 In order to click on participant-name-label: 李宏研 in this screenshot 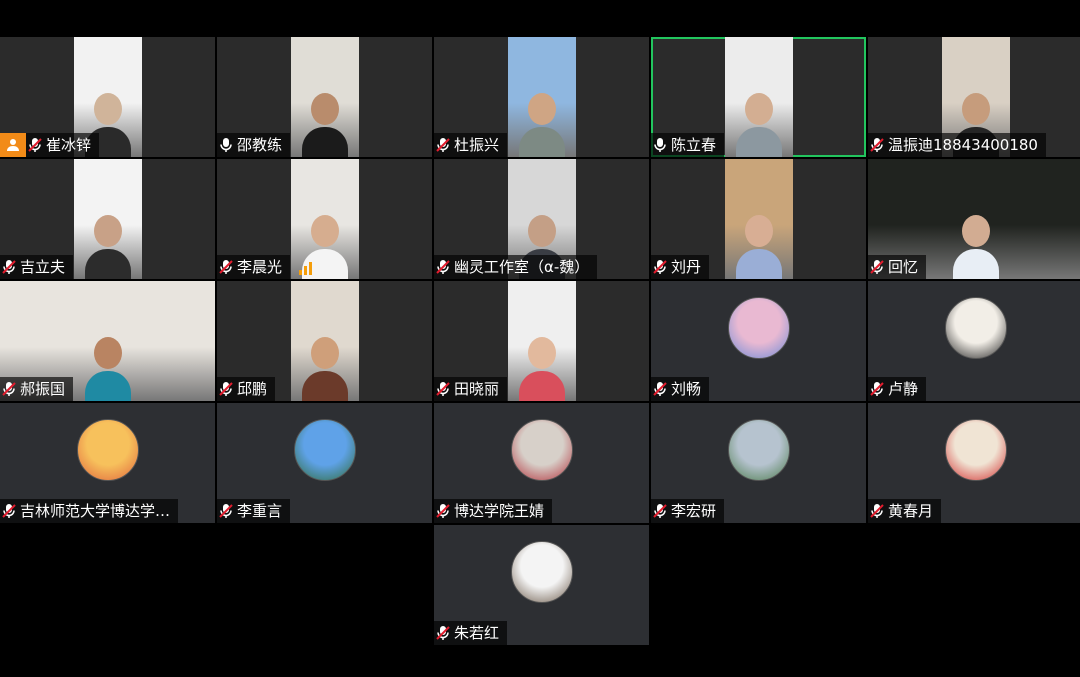, I will do `click(688, 511)`.